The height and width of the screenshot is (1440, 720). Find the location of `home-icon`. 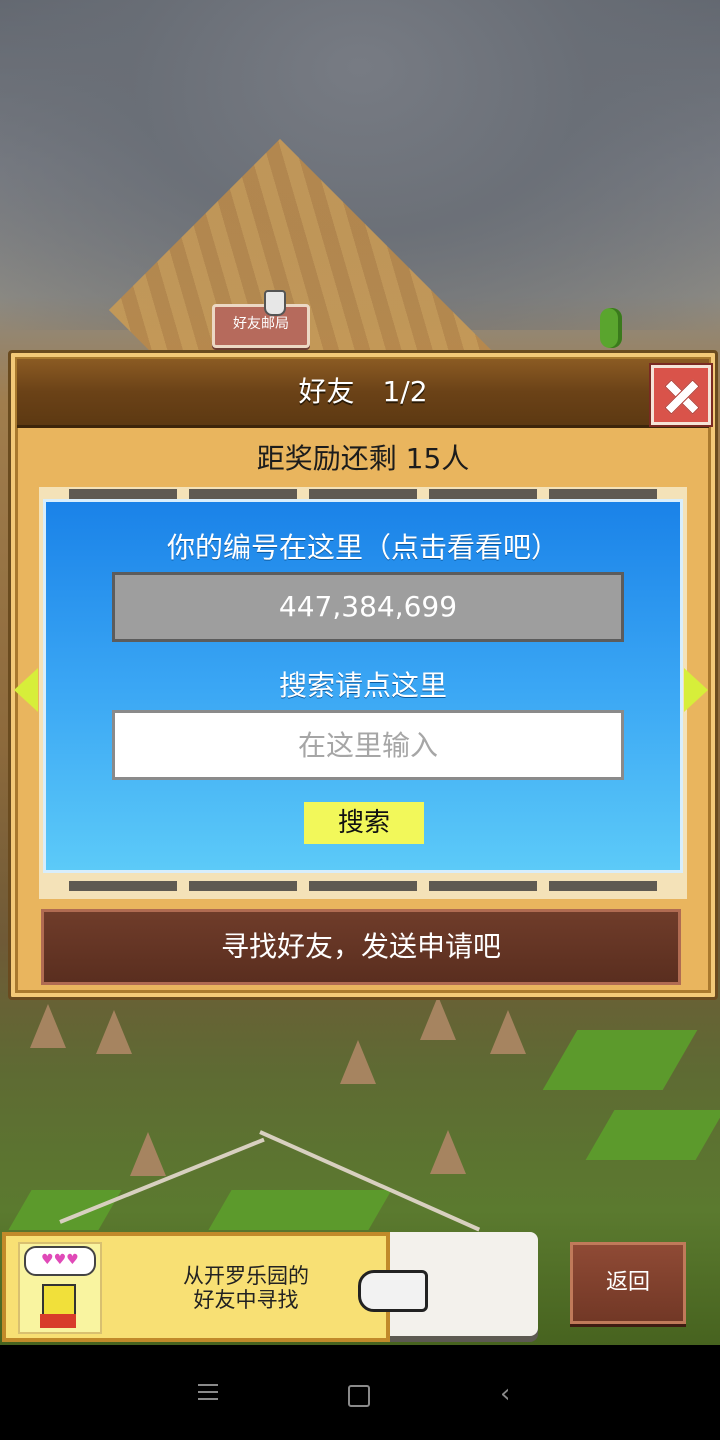

home-icon is located at coordinates (359, 1396).